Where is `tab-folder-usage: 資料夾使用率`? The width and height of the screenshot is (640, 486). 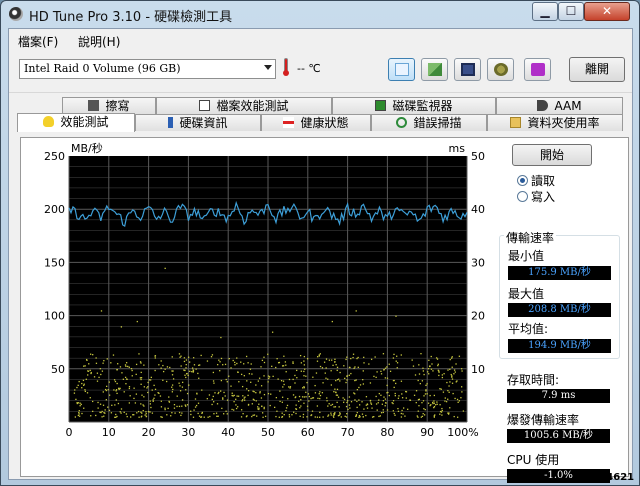
tab-folder-usage: 資料夾使用率 is located at coordinates (555, 122).